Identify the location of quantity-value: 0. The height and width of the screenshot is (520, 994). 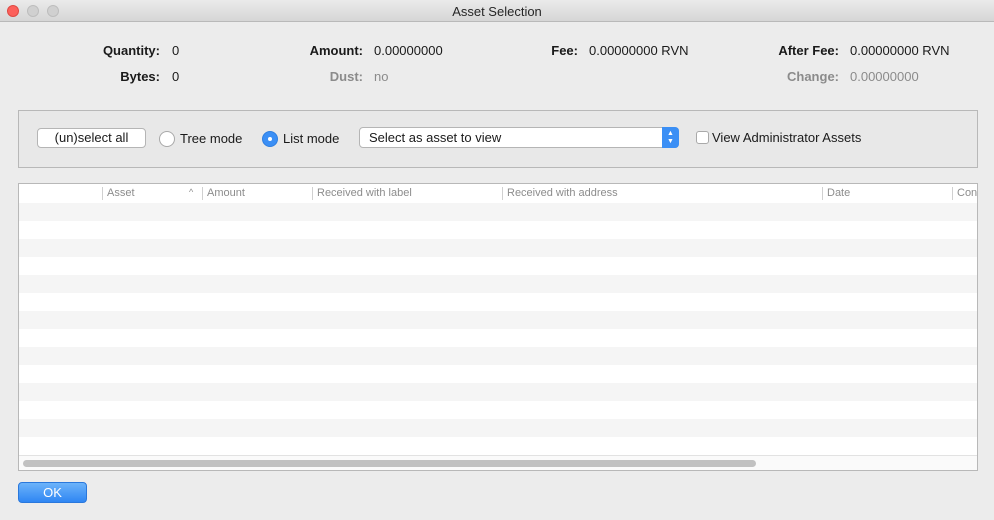
(176, 50).